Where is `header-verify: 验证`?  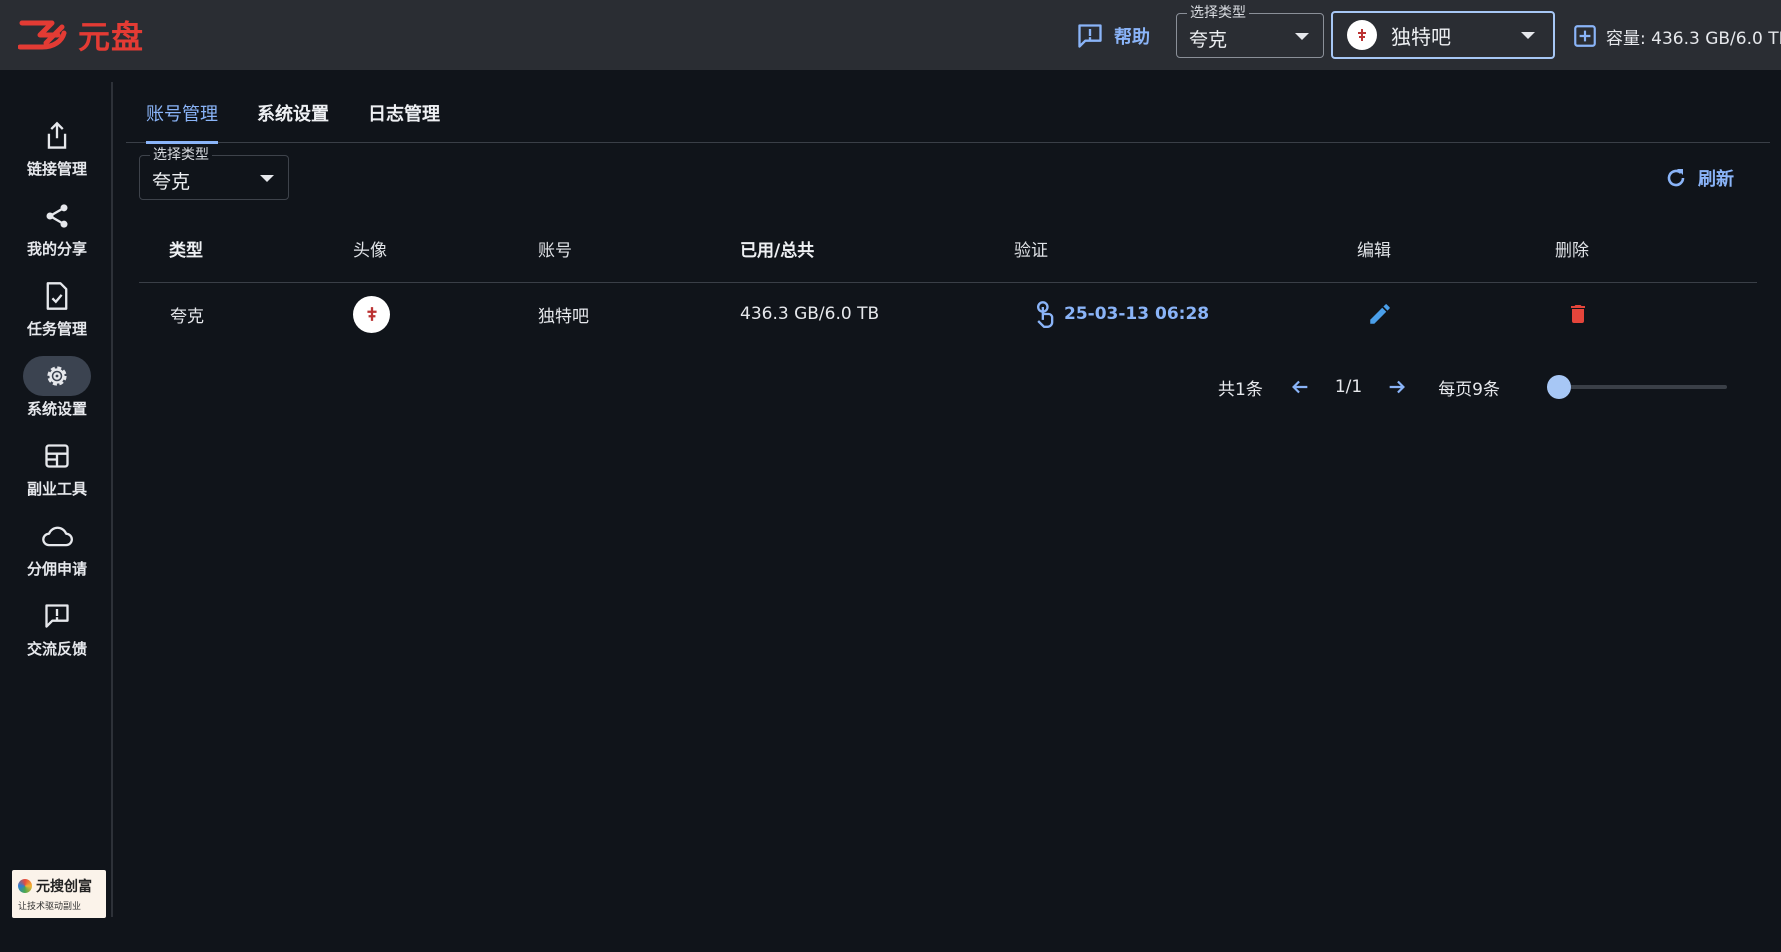 header-verify: 验证 is located at coordinates (1031, 251).